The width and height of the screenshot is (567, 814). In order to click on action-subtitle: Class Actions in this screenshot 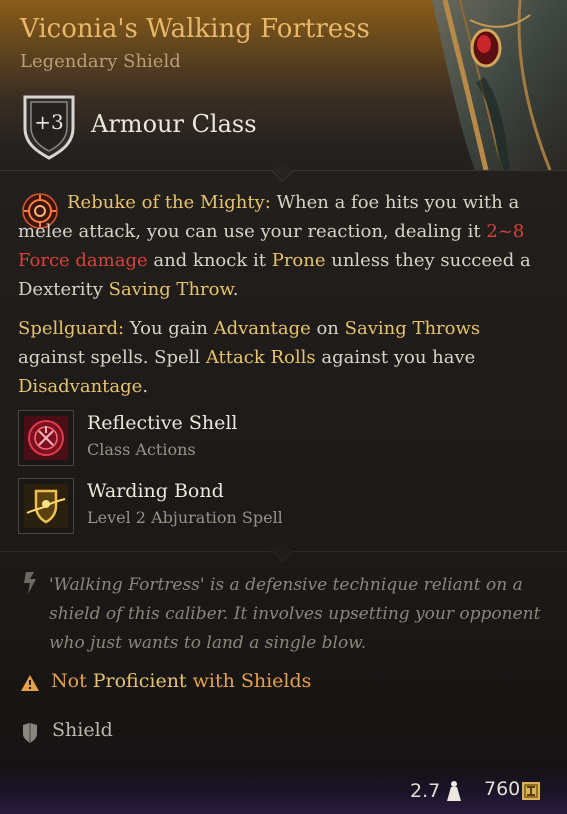, I will do `click(141, 449)`.